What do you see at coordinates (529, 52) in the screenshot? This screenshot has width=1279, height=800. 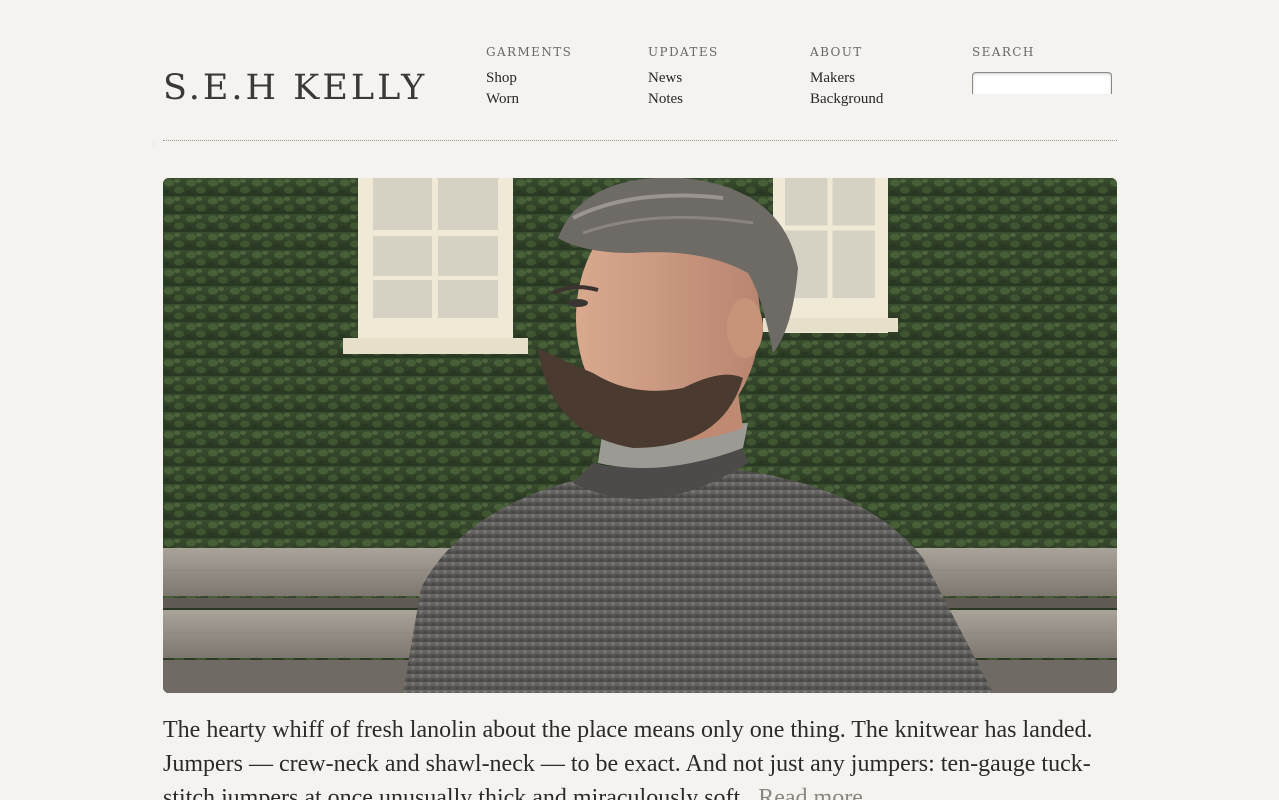 I see `nav-heading-garments: GARMENTS` at bounding box center [529, 52].